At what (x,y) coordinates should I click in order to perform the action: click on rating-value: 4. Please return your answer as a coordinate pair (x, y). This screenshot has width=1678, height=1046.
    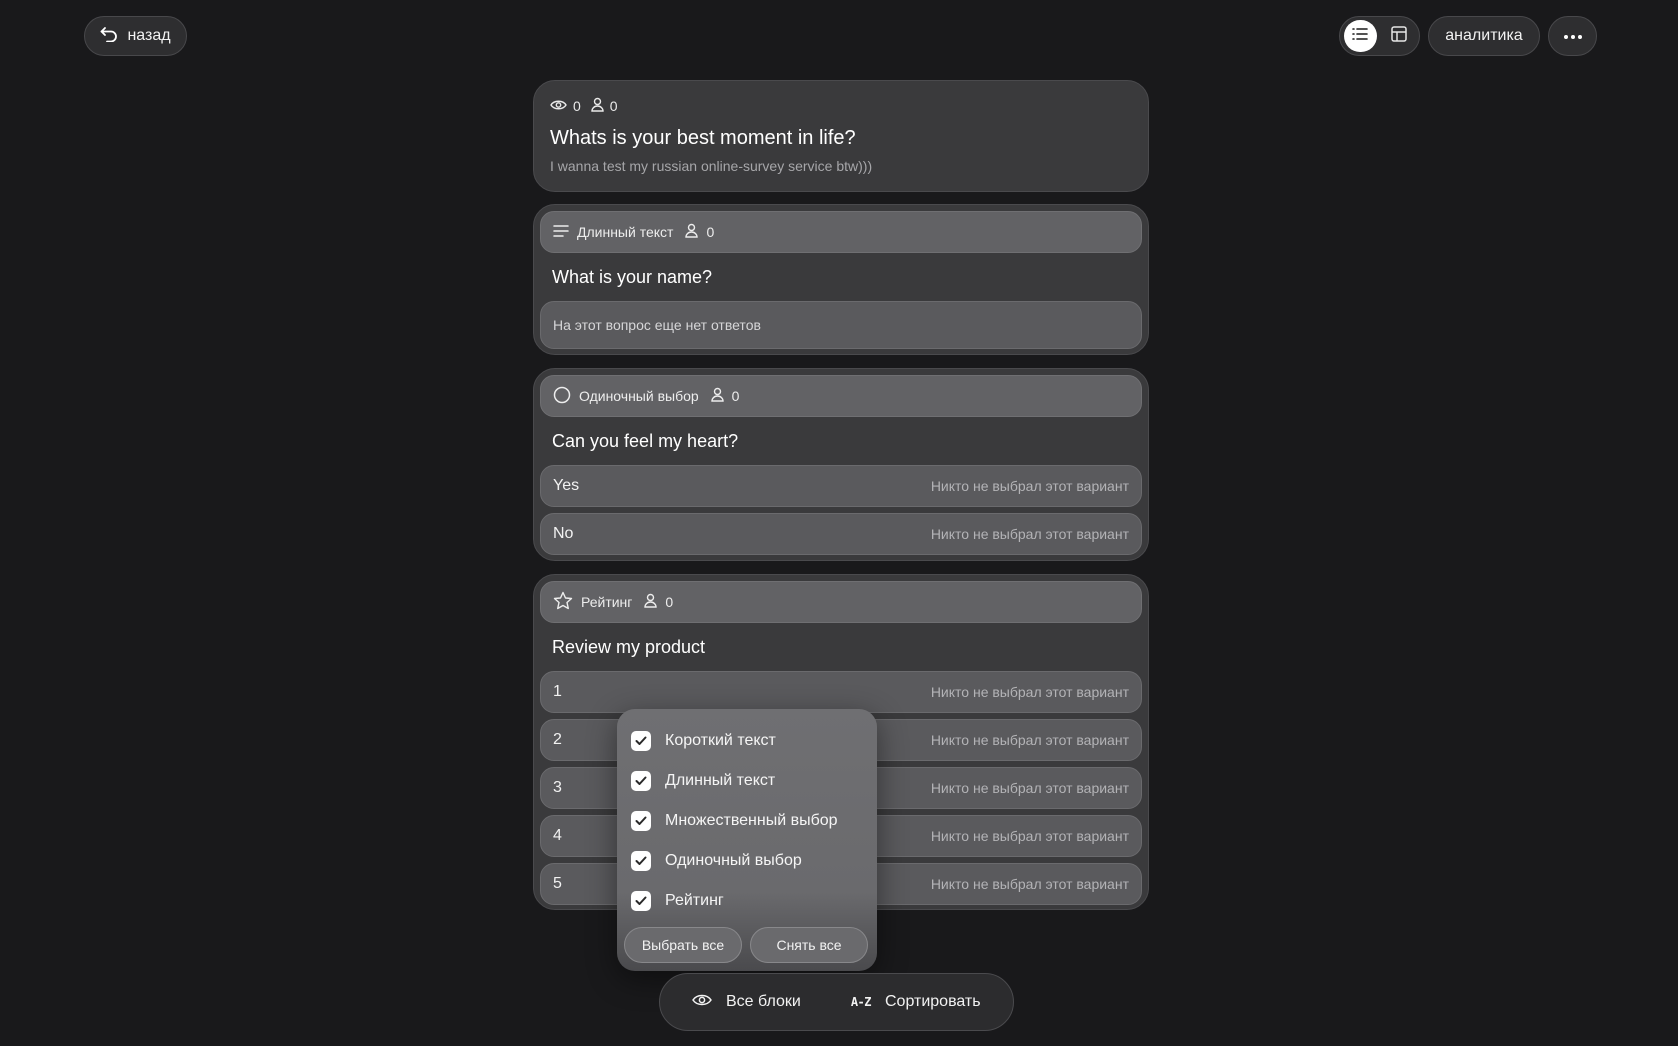
    Looking at the image, I should click on (557, 835).